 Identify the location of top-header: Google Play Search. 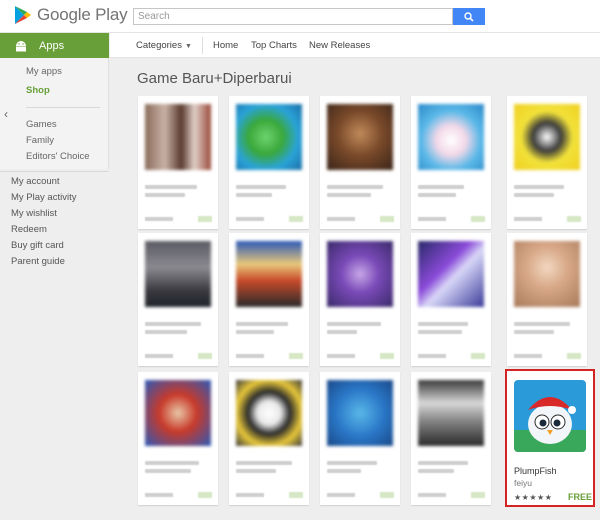
(300, 16).